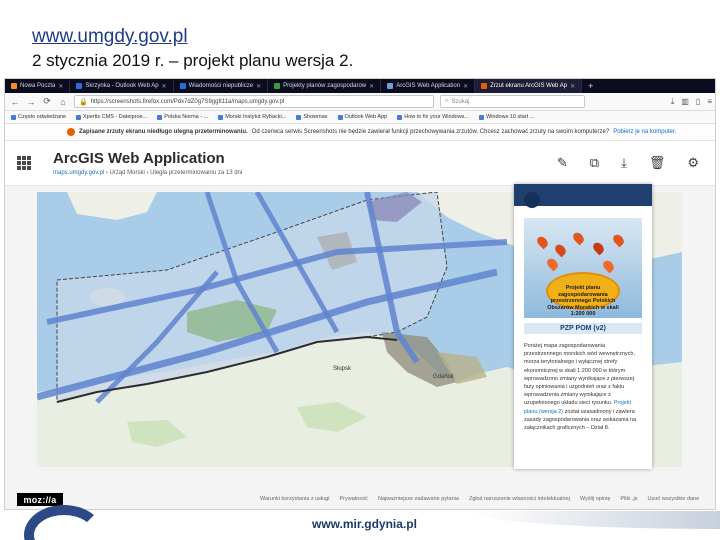 This screenshot has width=720, height=540. I want to click on tab-outlook: Skrzynka - Outlook Web Ap ✕, so click(122, 86).